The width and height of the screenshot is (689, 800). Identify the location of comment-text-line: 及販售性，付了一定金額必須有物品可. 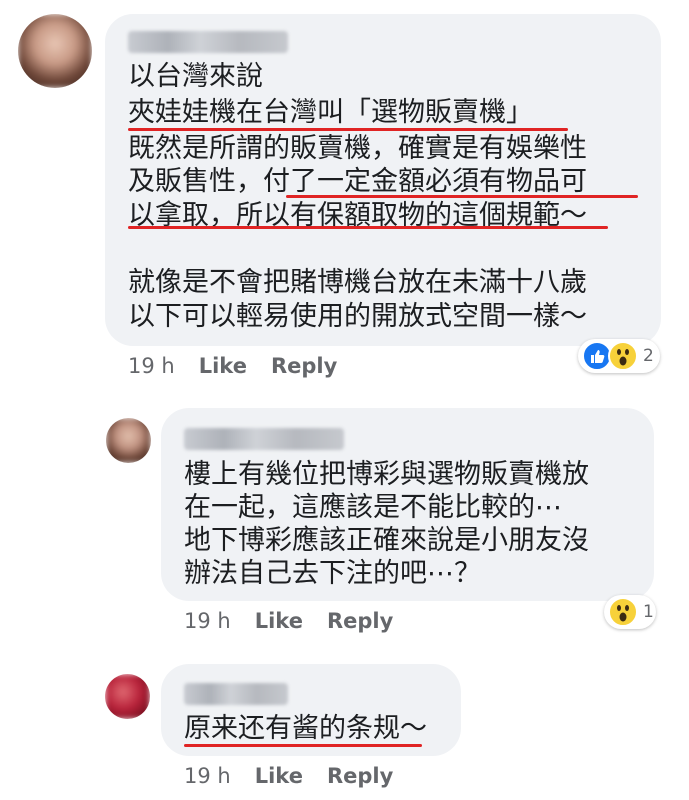
(357, 181).